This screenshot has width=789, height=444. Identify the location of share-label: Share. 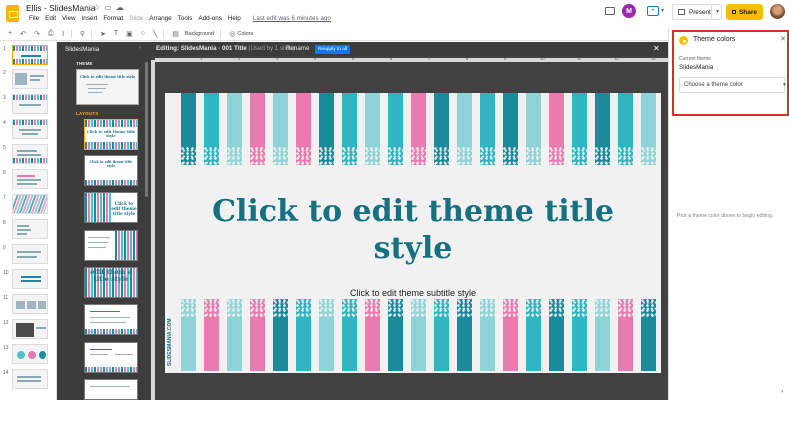
(748, 12).